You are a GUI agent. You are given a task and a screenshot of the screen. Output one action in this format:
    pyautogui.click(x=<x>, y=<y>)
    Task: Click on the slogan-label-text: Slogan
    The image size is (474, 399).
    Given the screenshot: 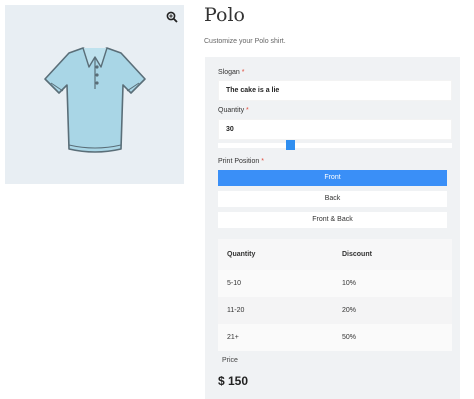 What is the action you would take?
    pyautogui.click(x=229, y=72)
    